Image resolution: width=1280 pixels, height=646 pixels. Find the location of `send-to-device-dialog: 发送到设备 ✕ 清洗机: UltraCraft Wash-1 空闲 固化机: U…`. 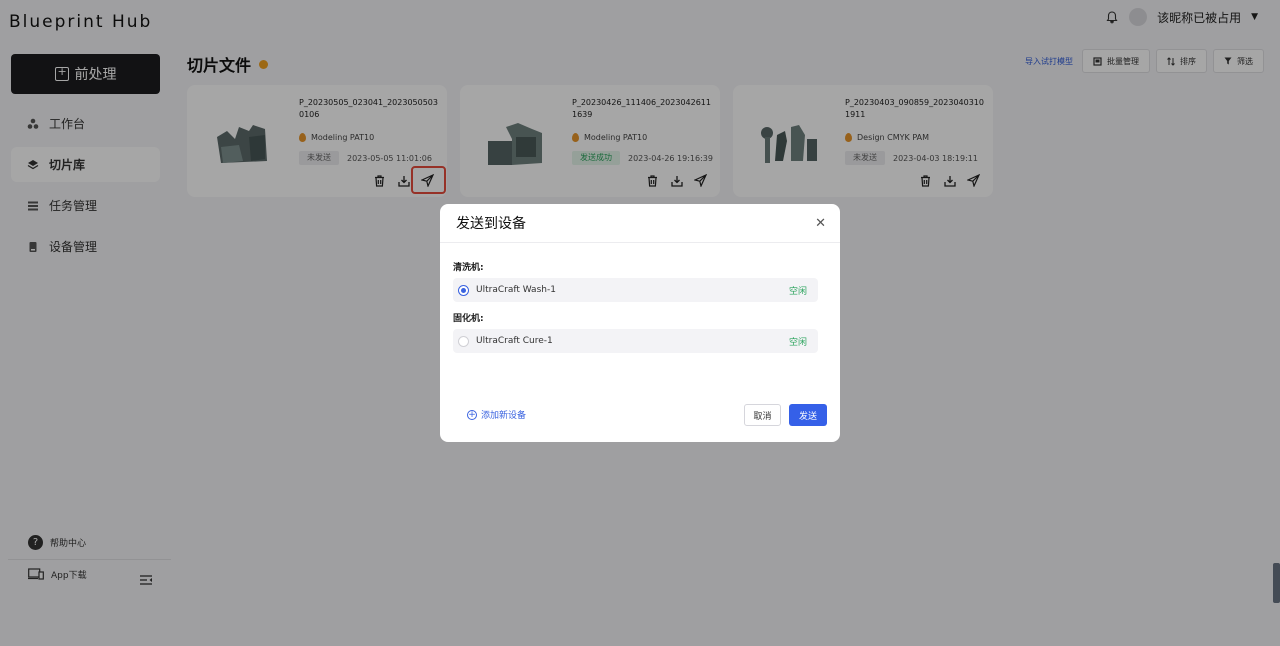

send-to-device-dialog: 发送到设备 ✕ 清洗机: UltraCraft Wash-1 空闲 固化机: U… is located at coordinates (640, 323).